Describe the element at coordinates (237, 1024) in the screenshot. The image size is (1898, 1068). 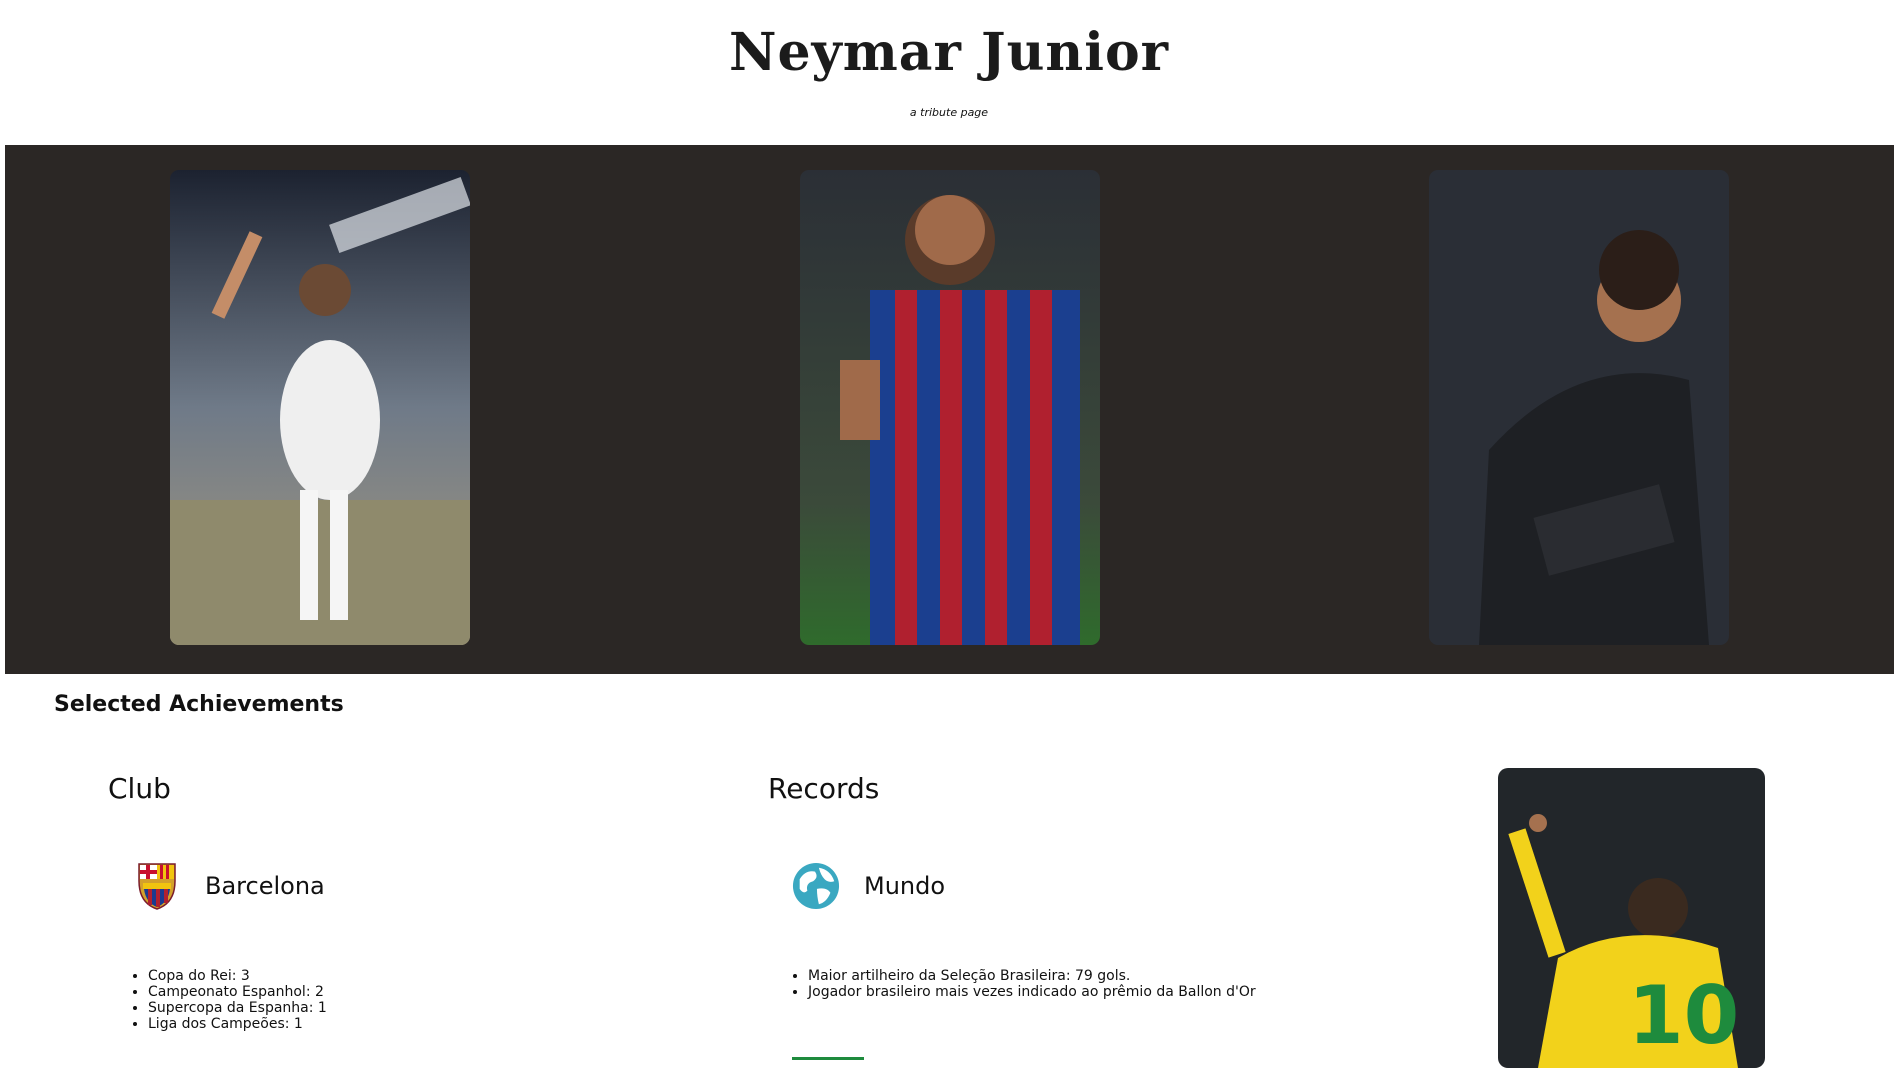
I see `list-item: Liga dos Campeões: 1` at that location.